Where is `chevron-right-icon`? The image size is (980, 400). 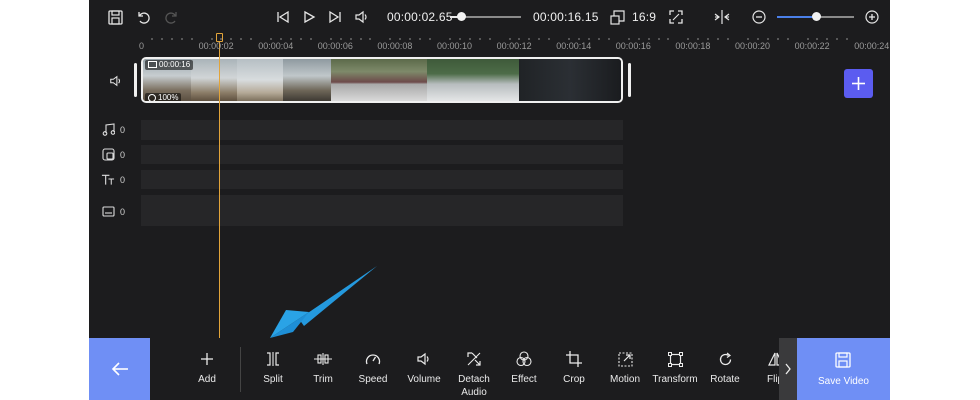
chevron-right-icon is located at coordinates (788, 369).